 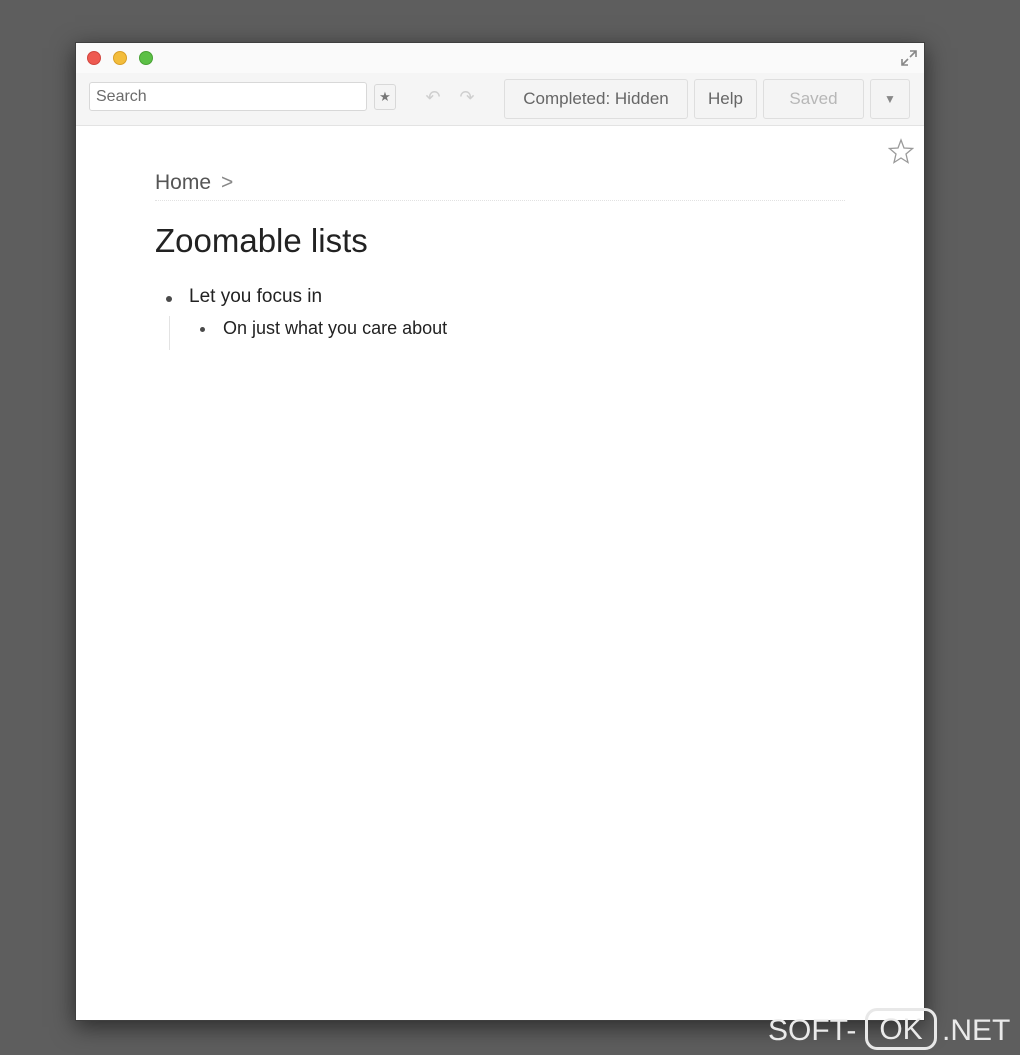 What do you see at coordinates (183, 182) in the screenshot?
I see `breadcrumb-home-link: Home` at bounding box center [183, 182].